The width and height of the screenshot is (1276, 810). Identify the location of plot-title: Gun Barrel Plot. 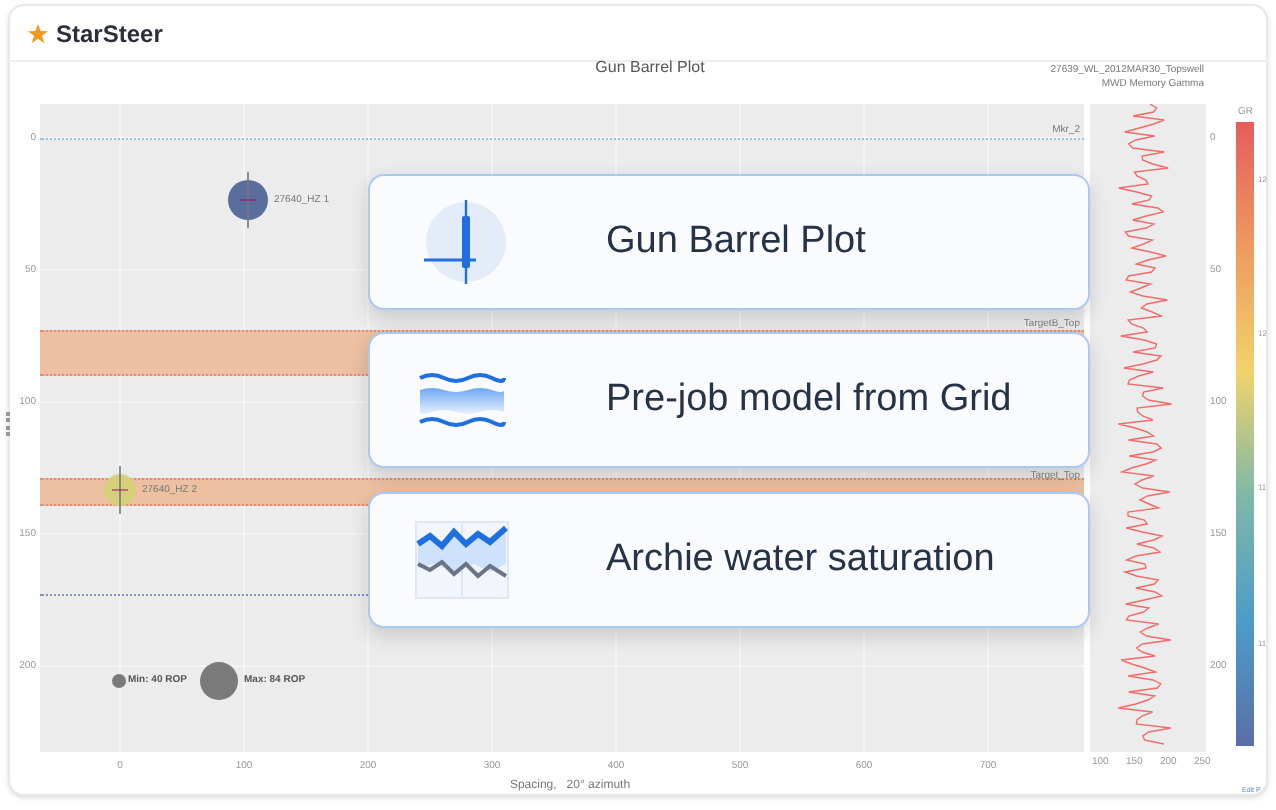
(650, 68).